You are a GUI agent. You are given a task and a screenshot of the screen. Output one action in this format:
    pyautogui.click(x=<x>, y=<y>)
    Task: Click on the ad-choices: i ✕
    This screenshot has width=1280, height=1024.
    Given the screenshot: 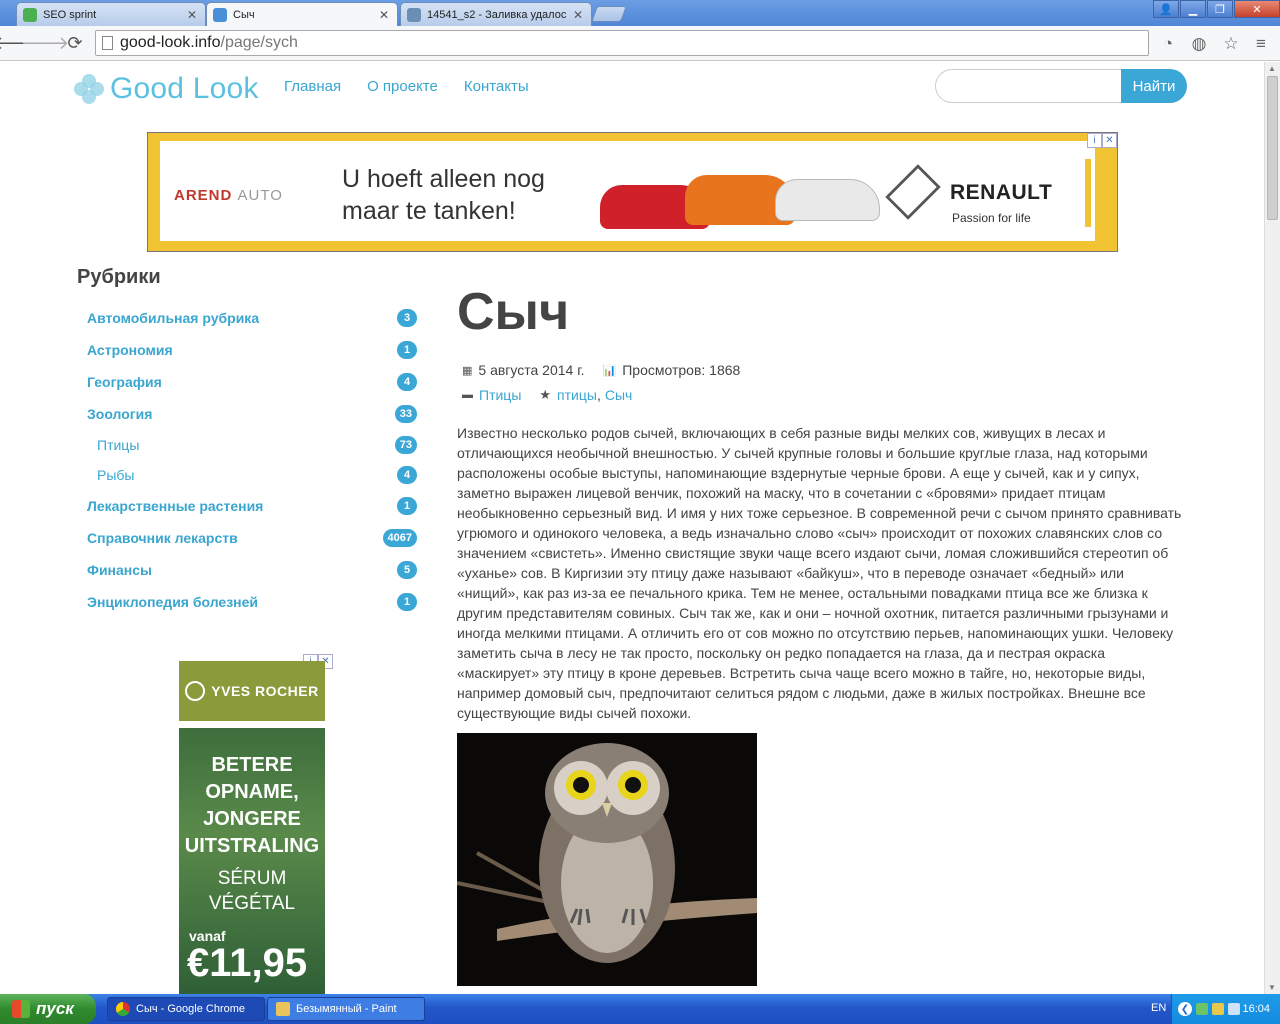 What is the action you would take?
    pyautogui.click(x=1102, y=140)
    